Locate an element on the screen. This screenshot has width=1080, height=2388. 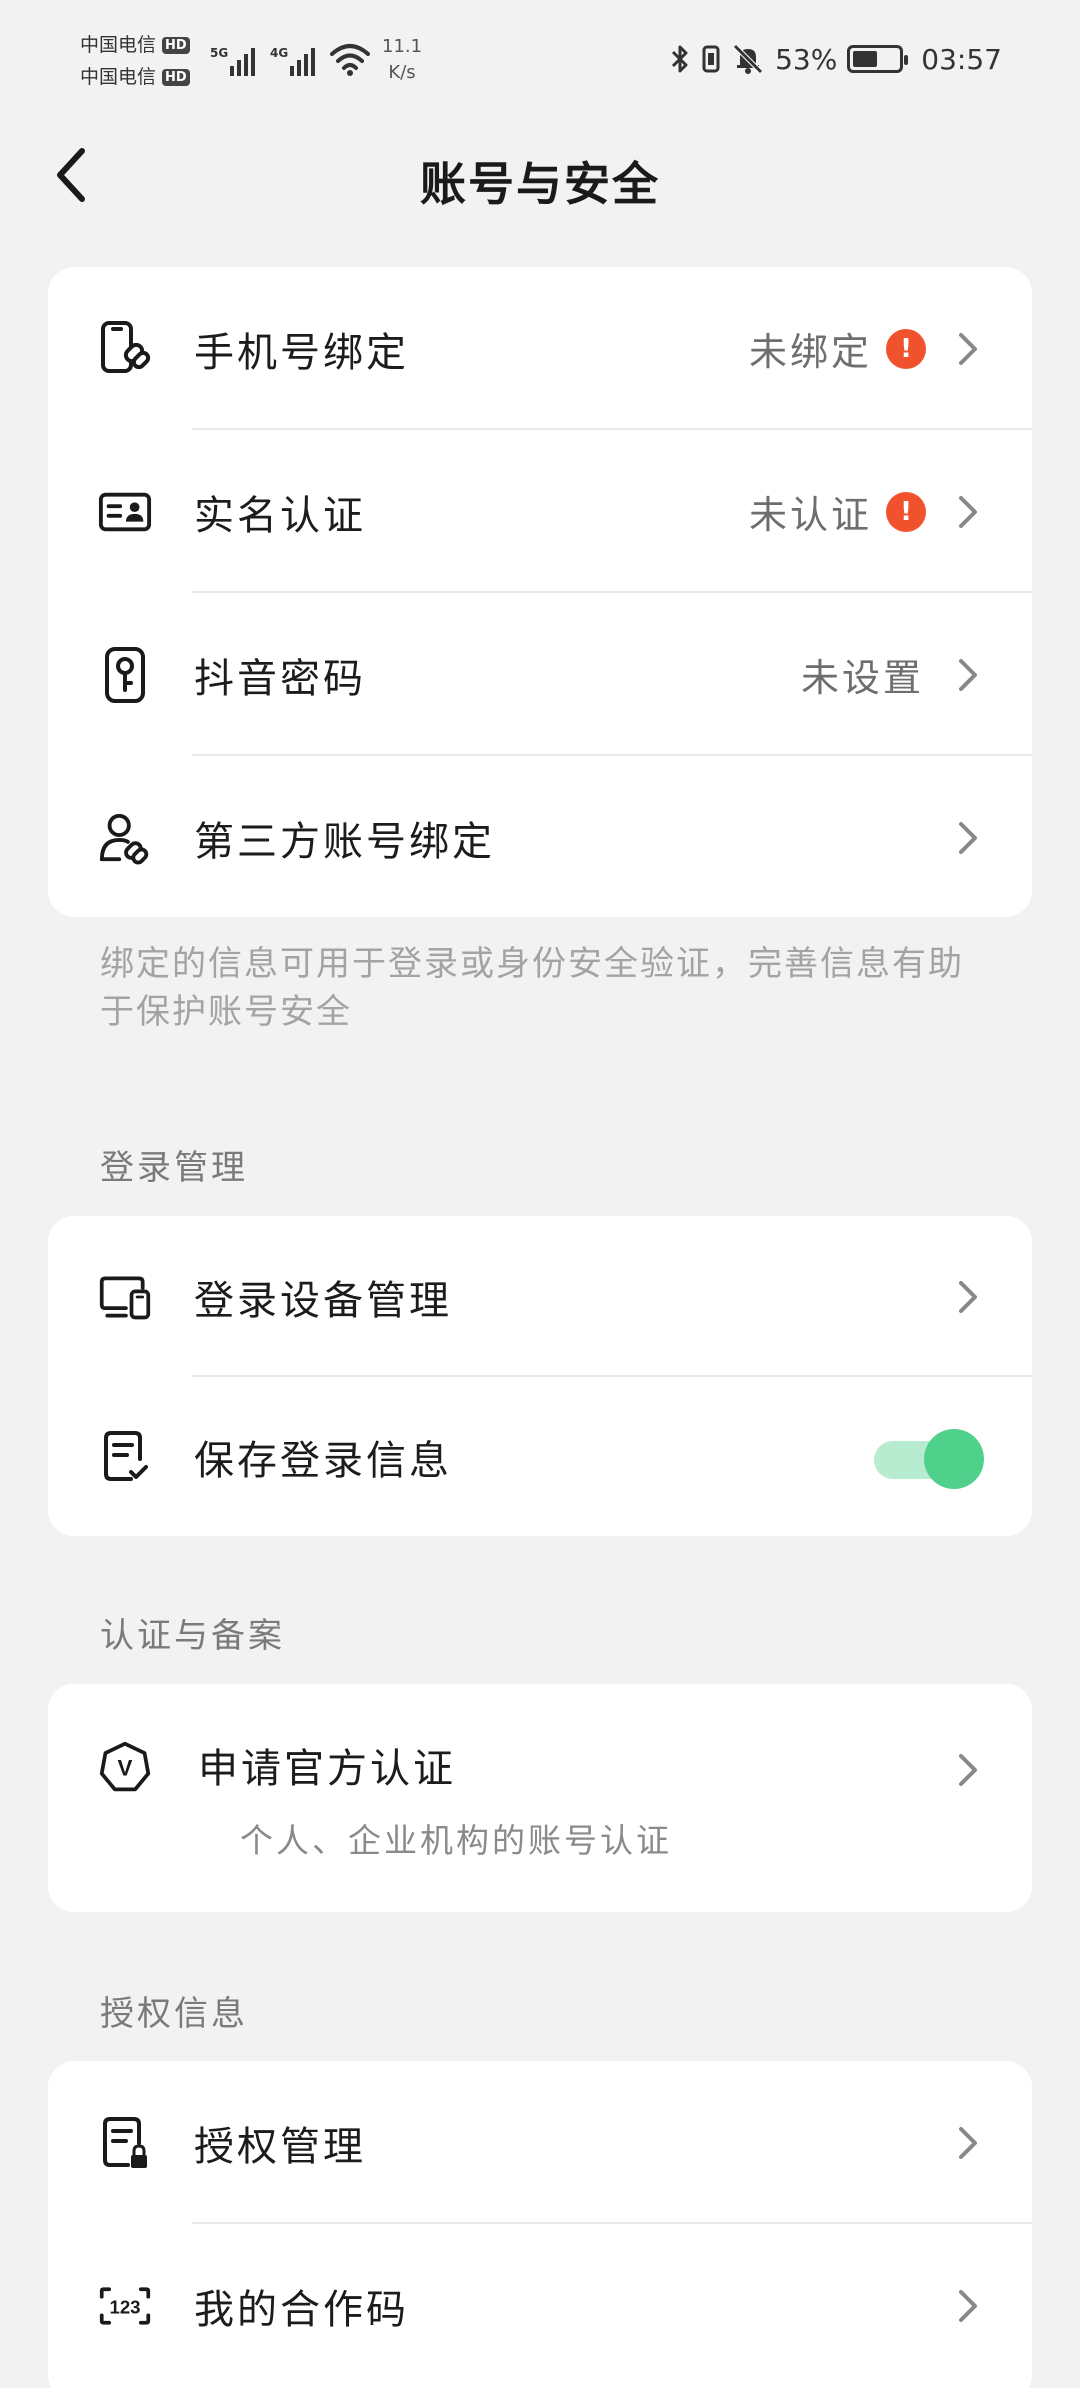
third-party-label: 第三方账号绑定 is located at coordinates (344, 841).